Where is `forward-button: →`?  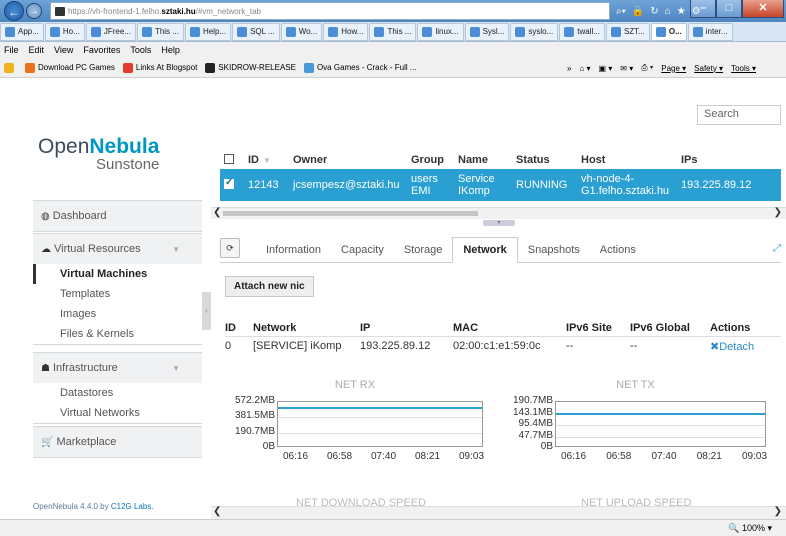
forward-button: → is located at coordinates (34, 11).